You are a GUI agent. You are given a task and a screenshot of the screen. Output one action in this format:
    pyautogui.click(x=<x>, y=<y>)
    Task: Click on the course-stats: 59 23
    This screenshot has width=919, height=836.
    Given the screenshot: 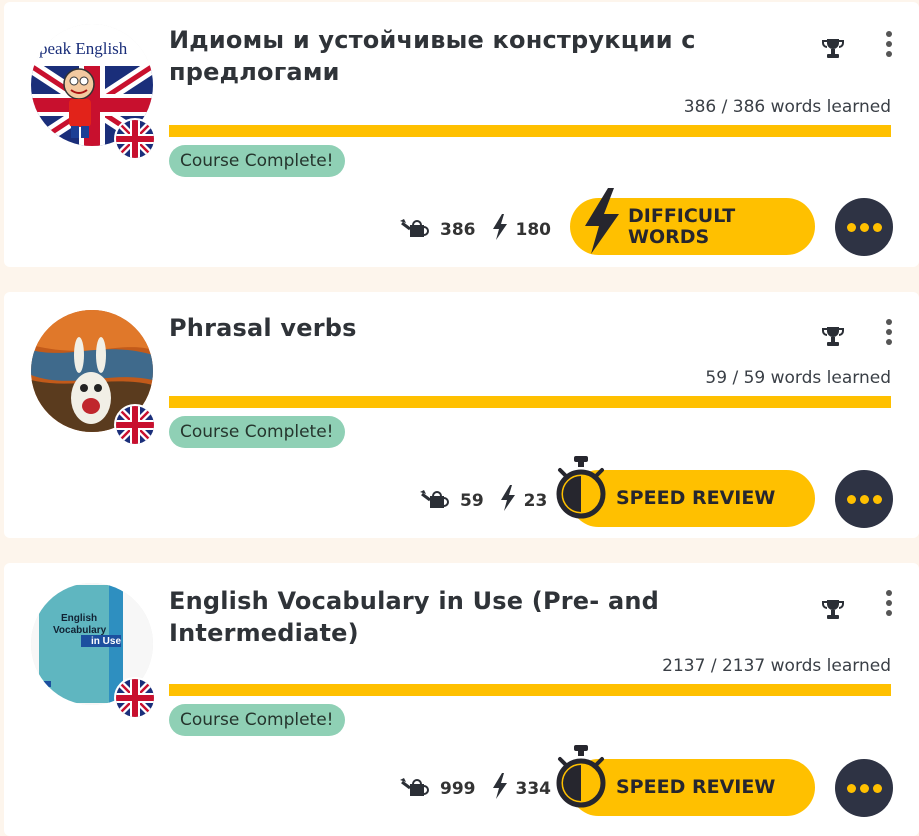 What is the action you would take?
    pyautogui.click(x=483, y=500)
    